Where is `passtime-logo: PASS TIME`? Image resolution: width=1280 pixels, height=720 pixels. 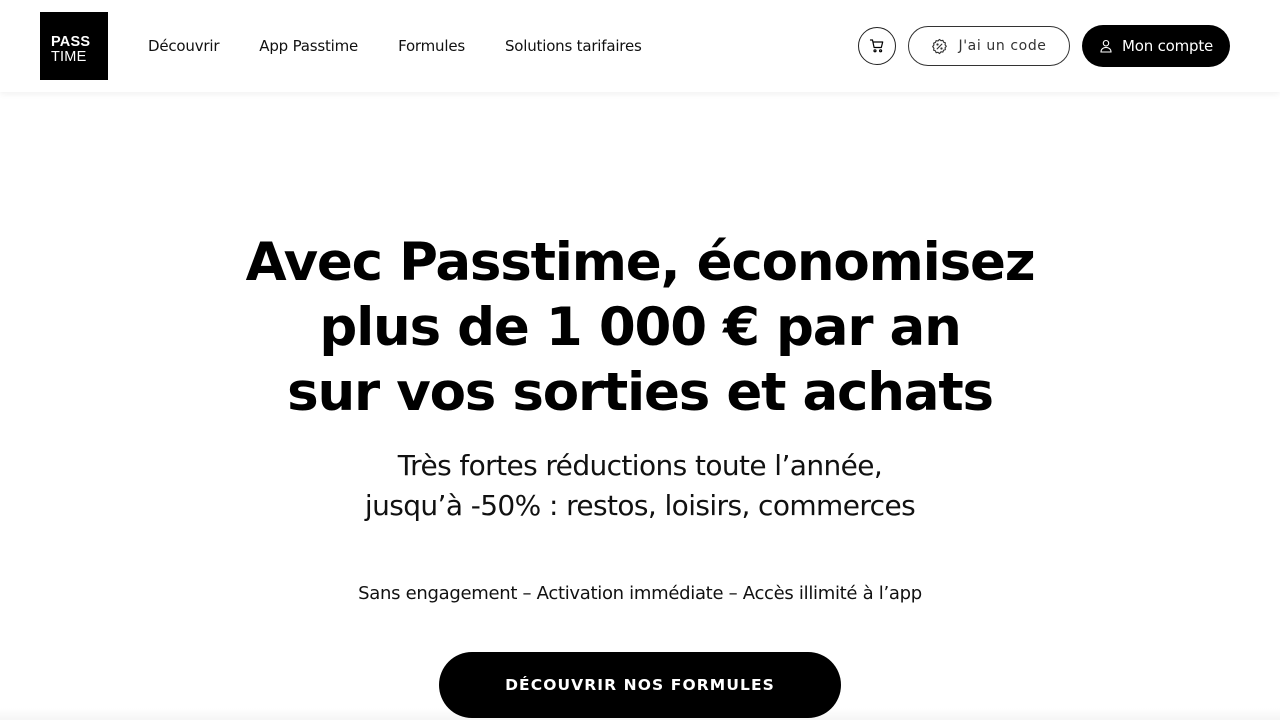 passtime-logo: PASS TIME is located at coordinates (74, 46).